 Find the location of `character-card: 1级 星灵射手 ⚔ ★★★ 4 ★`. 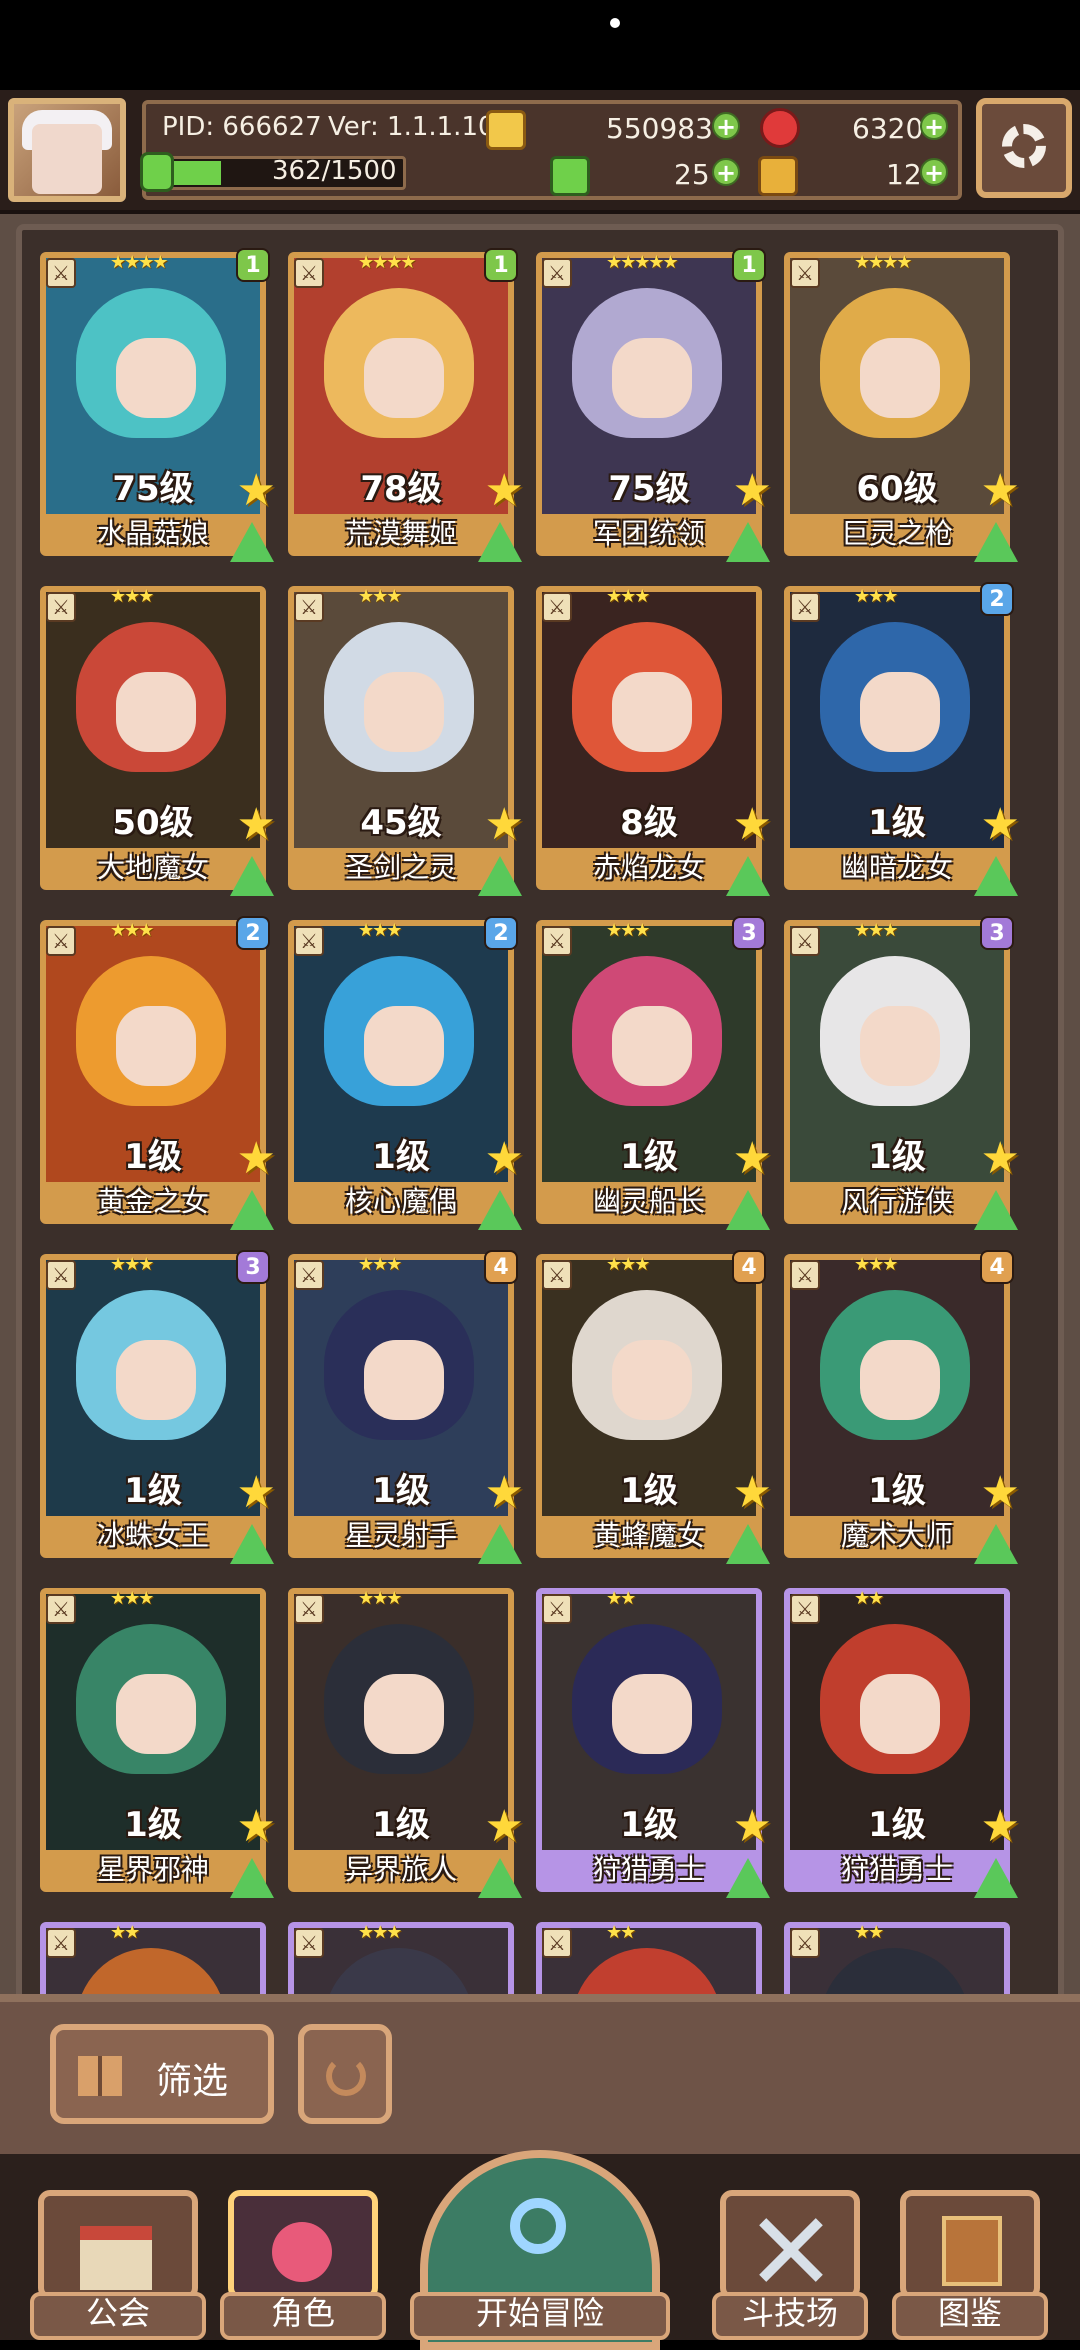

character-card: 1级 星灵射手 ⚔ ★★★ 4 ★ is located at coordinates (406, 1407).